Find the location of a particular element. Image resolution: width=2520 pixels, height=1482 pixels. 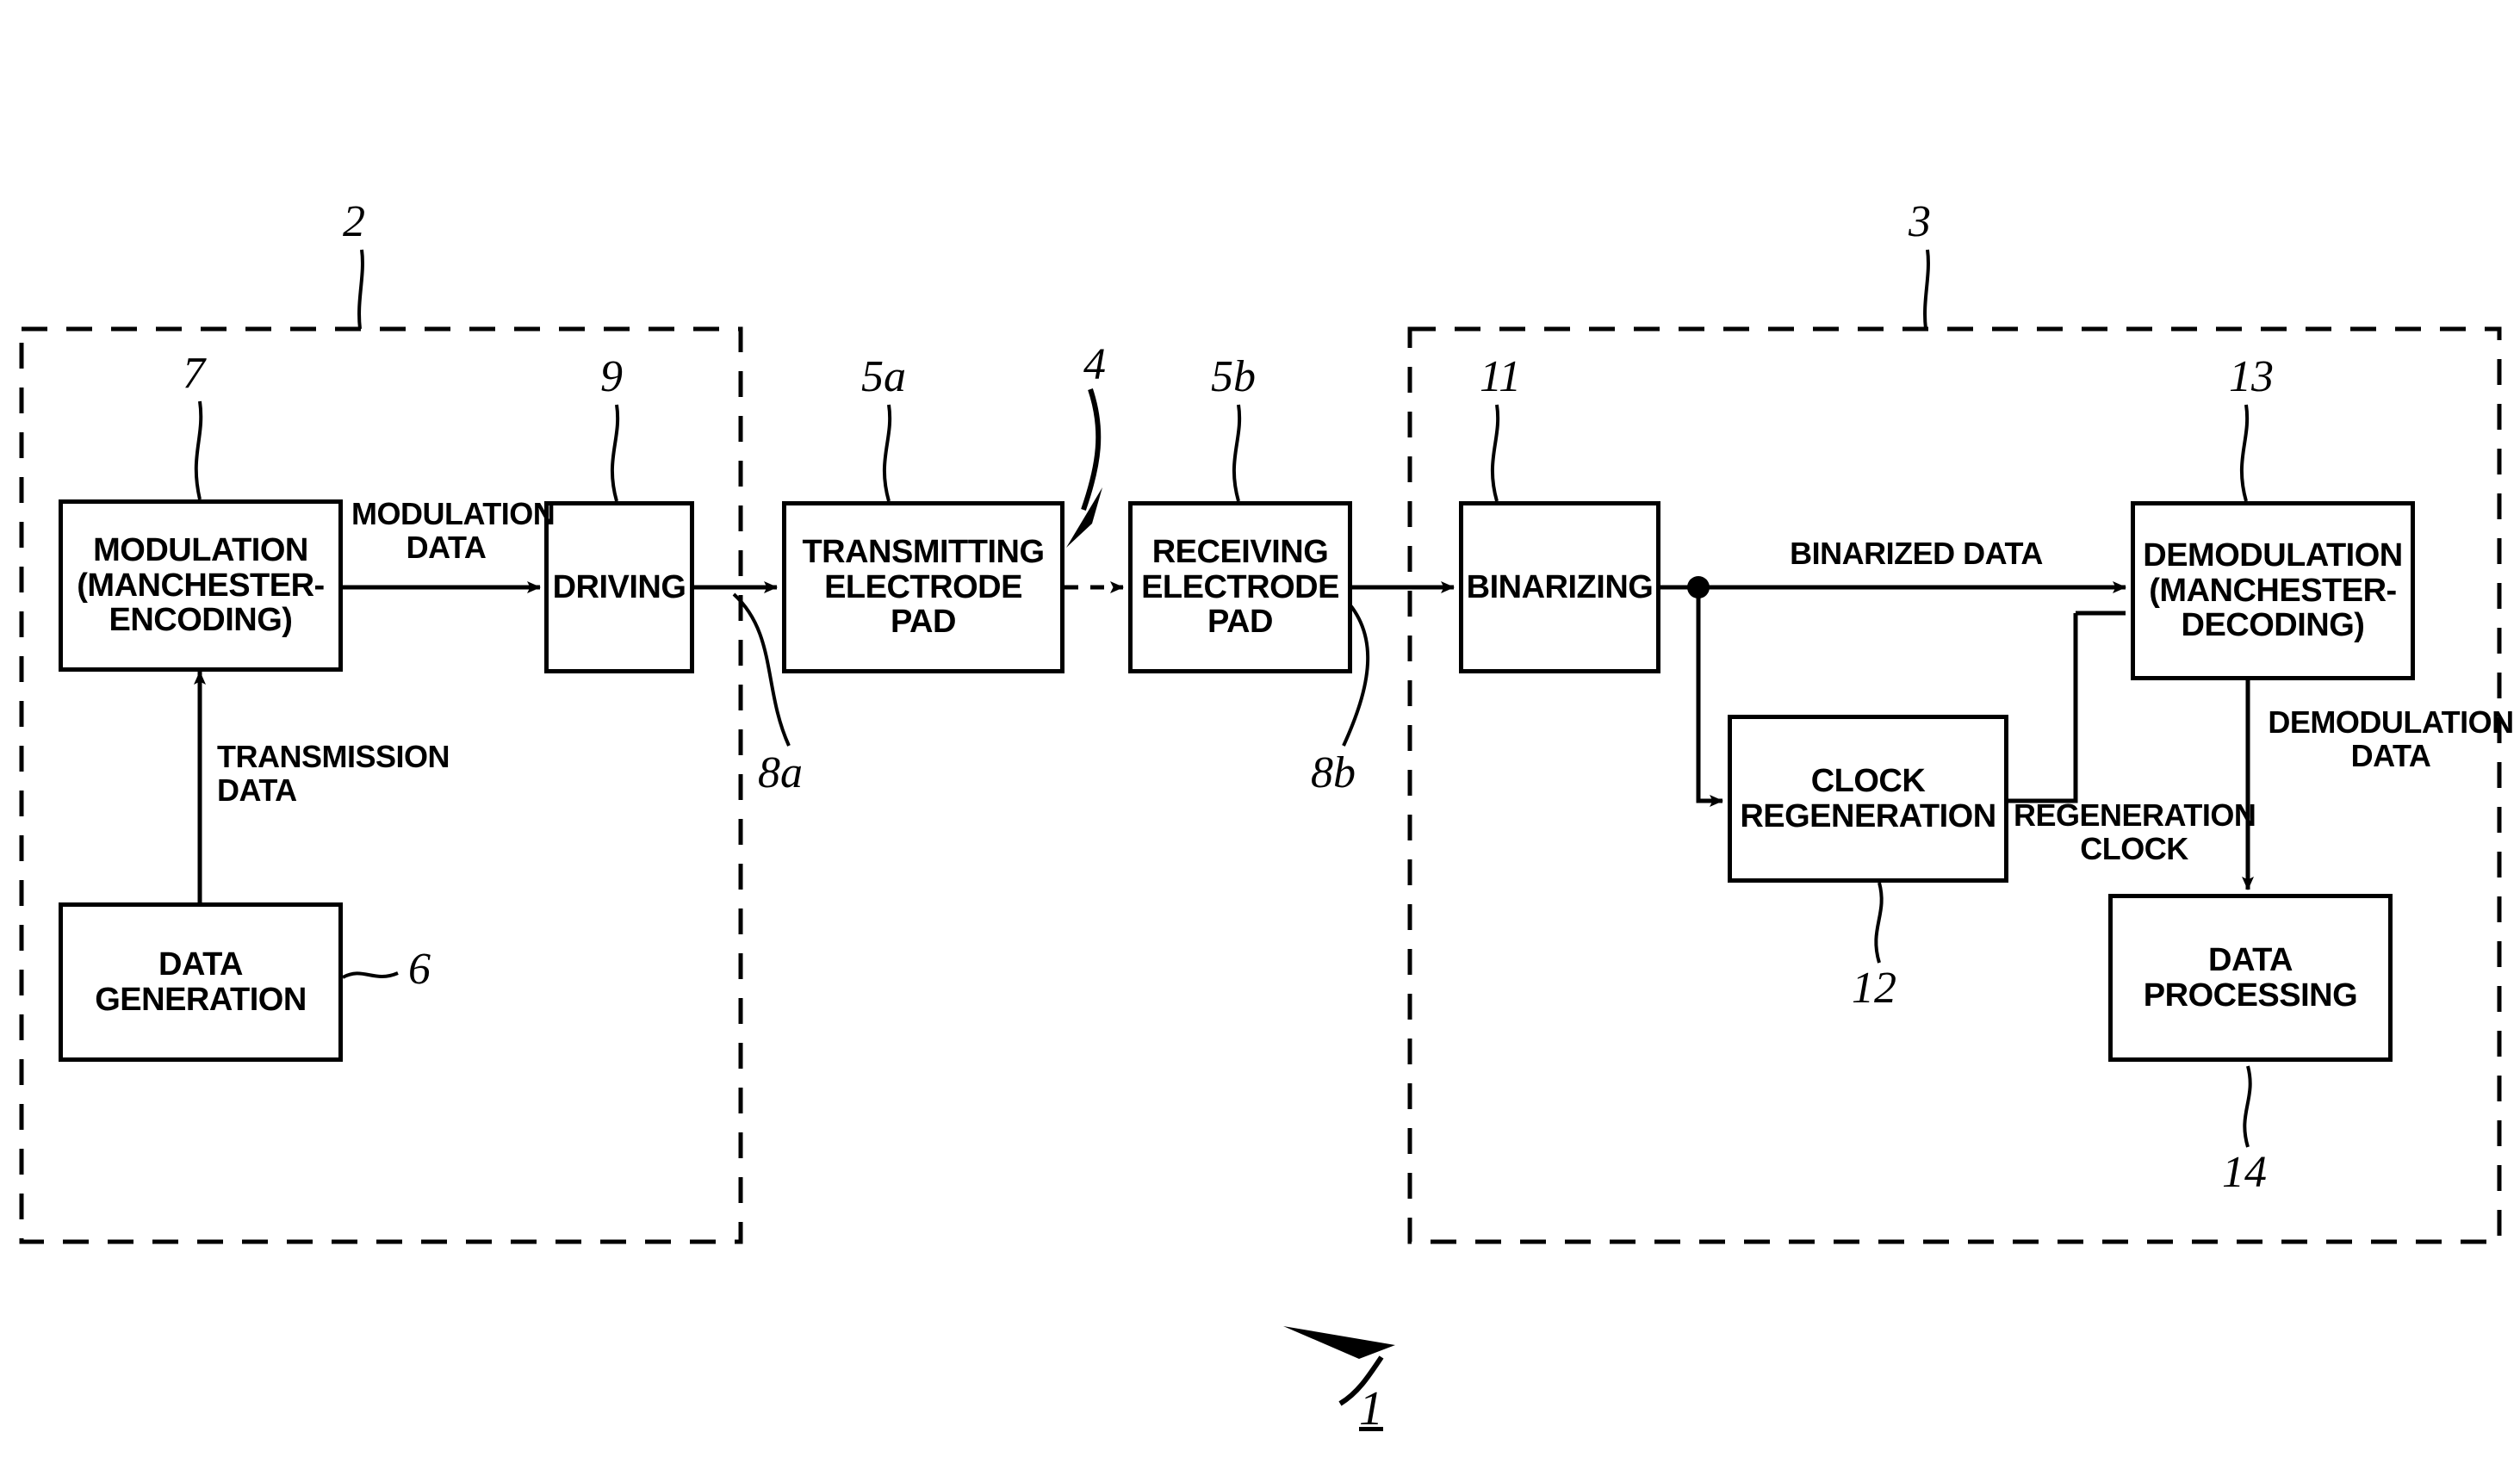

label-modulation-data: MODULATION DATA is located at coordinates (454, 530).